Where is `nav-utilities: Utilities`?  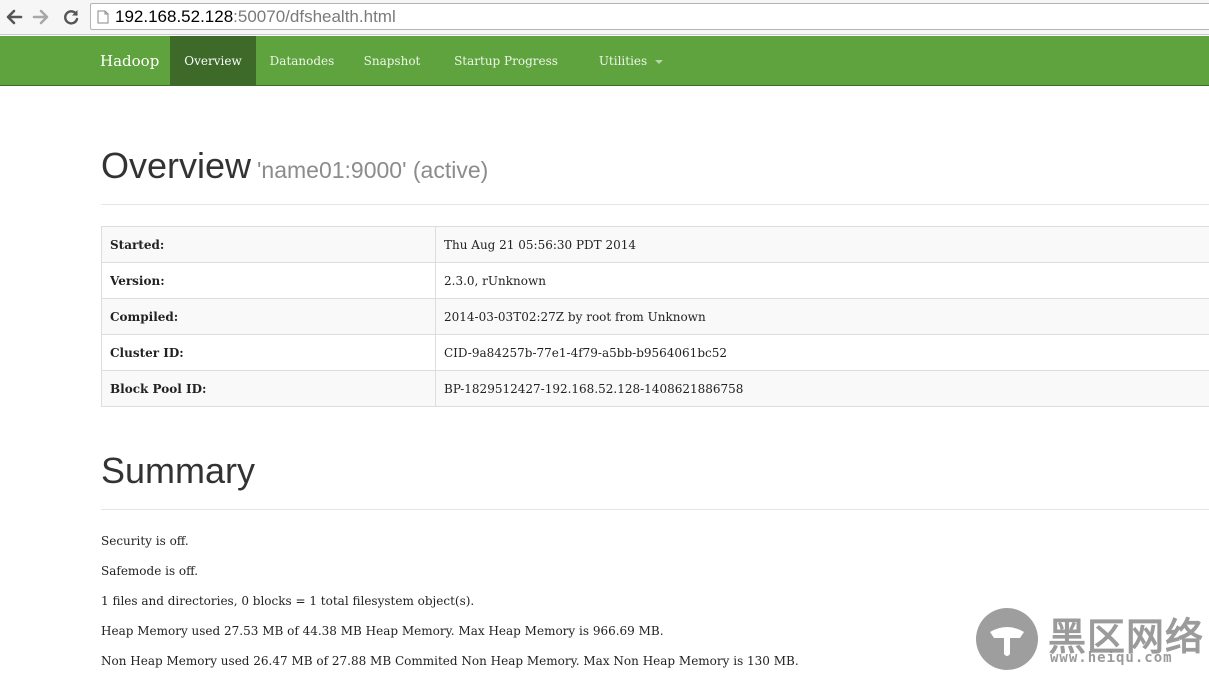
nav-utilities: Utilities is located at coordinates (631, 61).